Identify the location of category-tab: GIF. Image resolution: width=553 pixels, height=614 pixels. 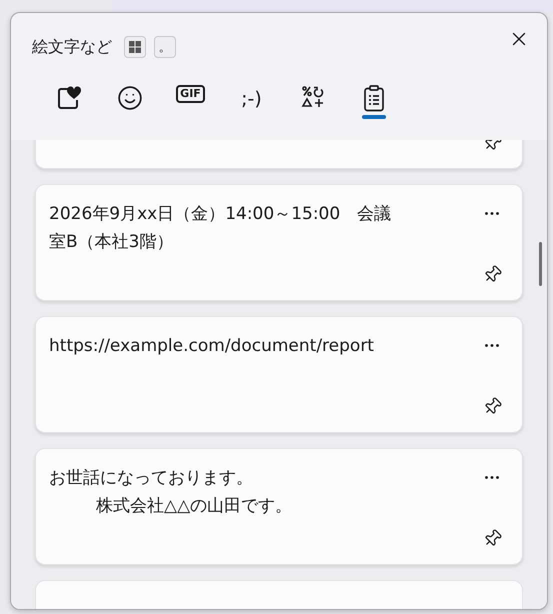
(190, 106).